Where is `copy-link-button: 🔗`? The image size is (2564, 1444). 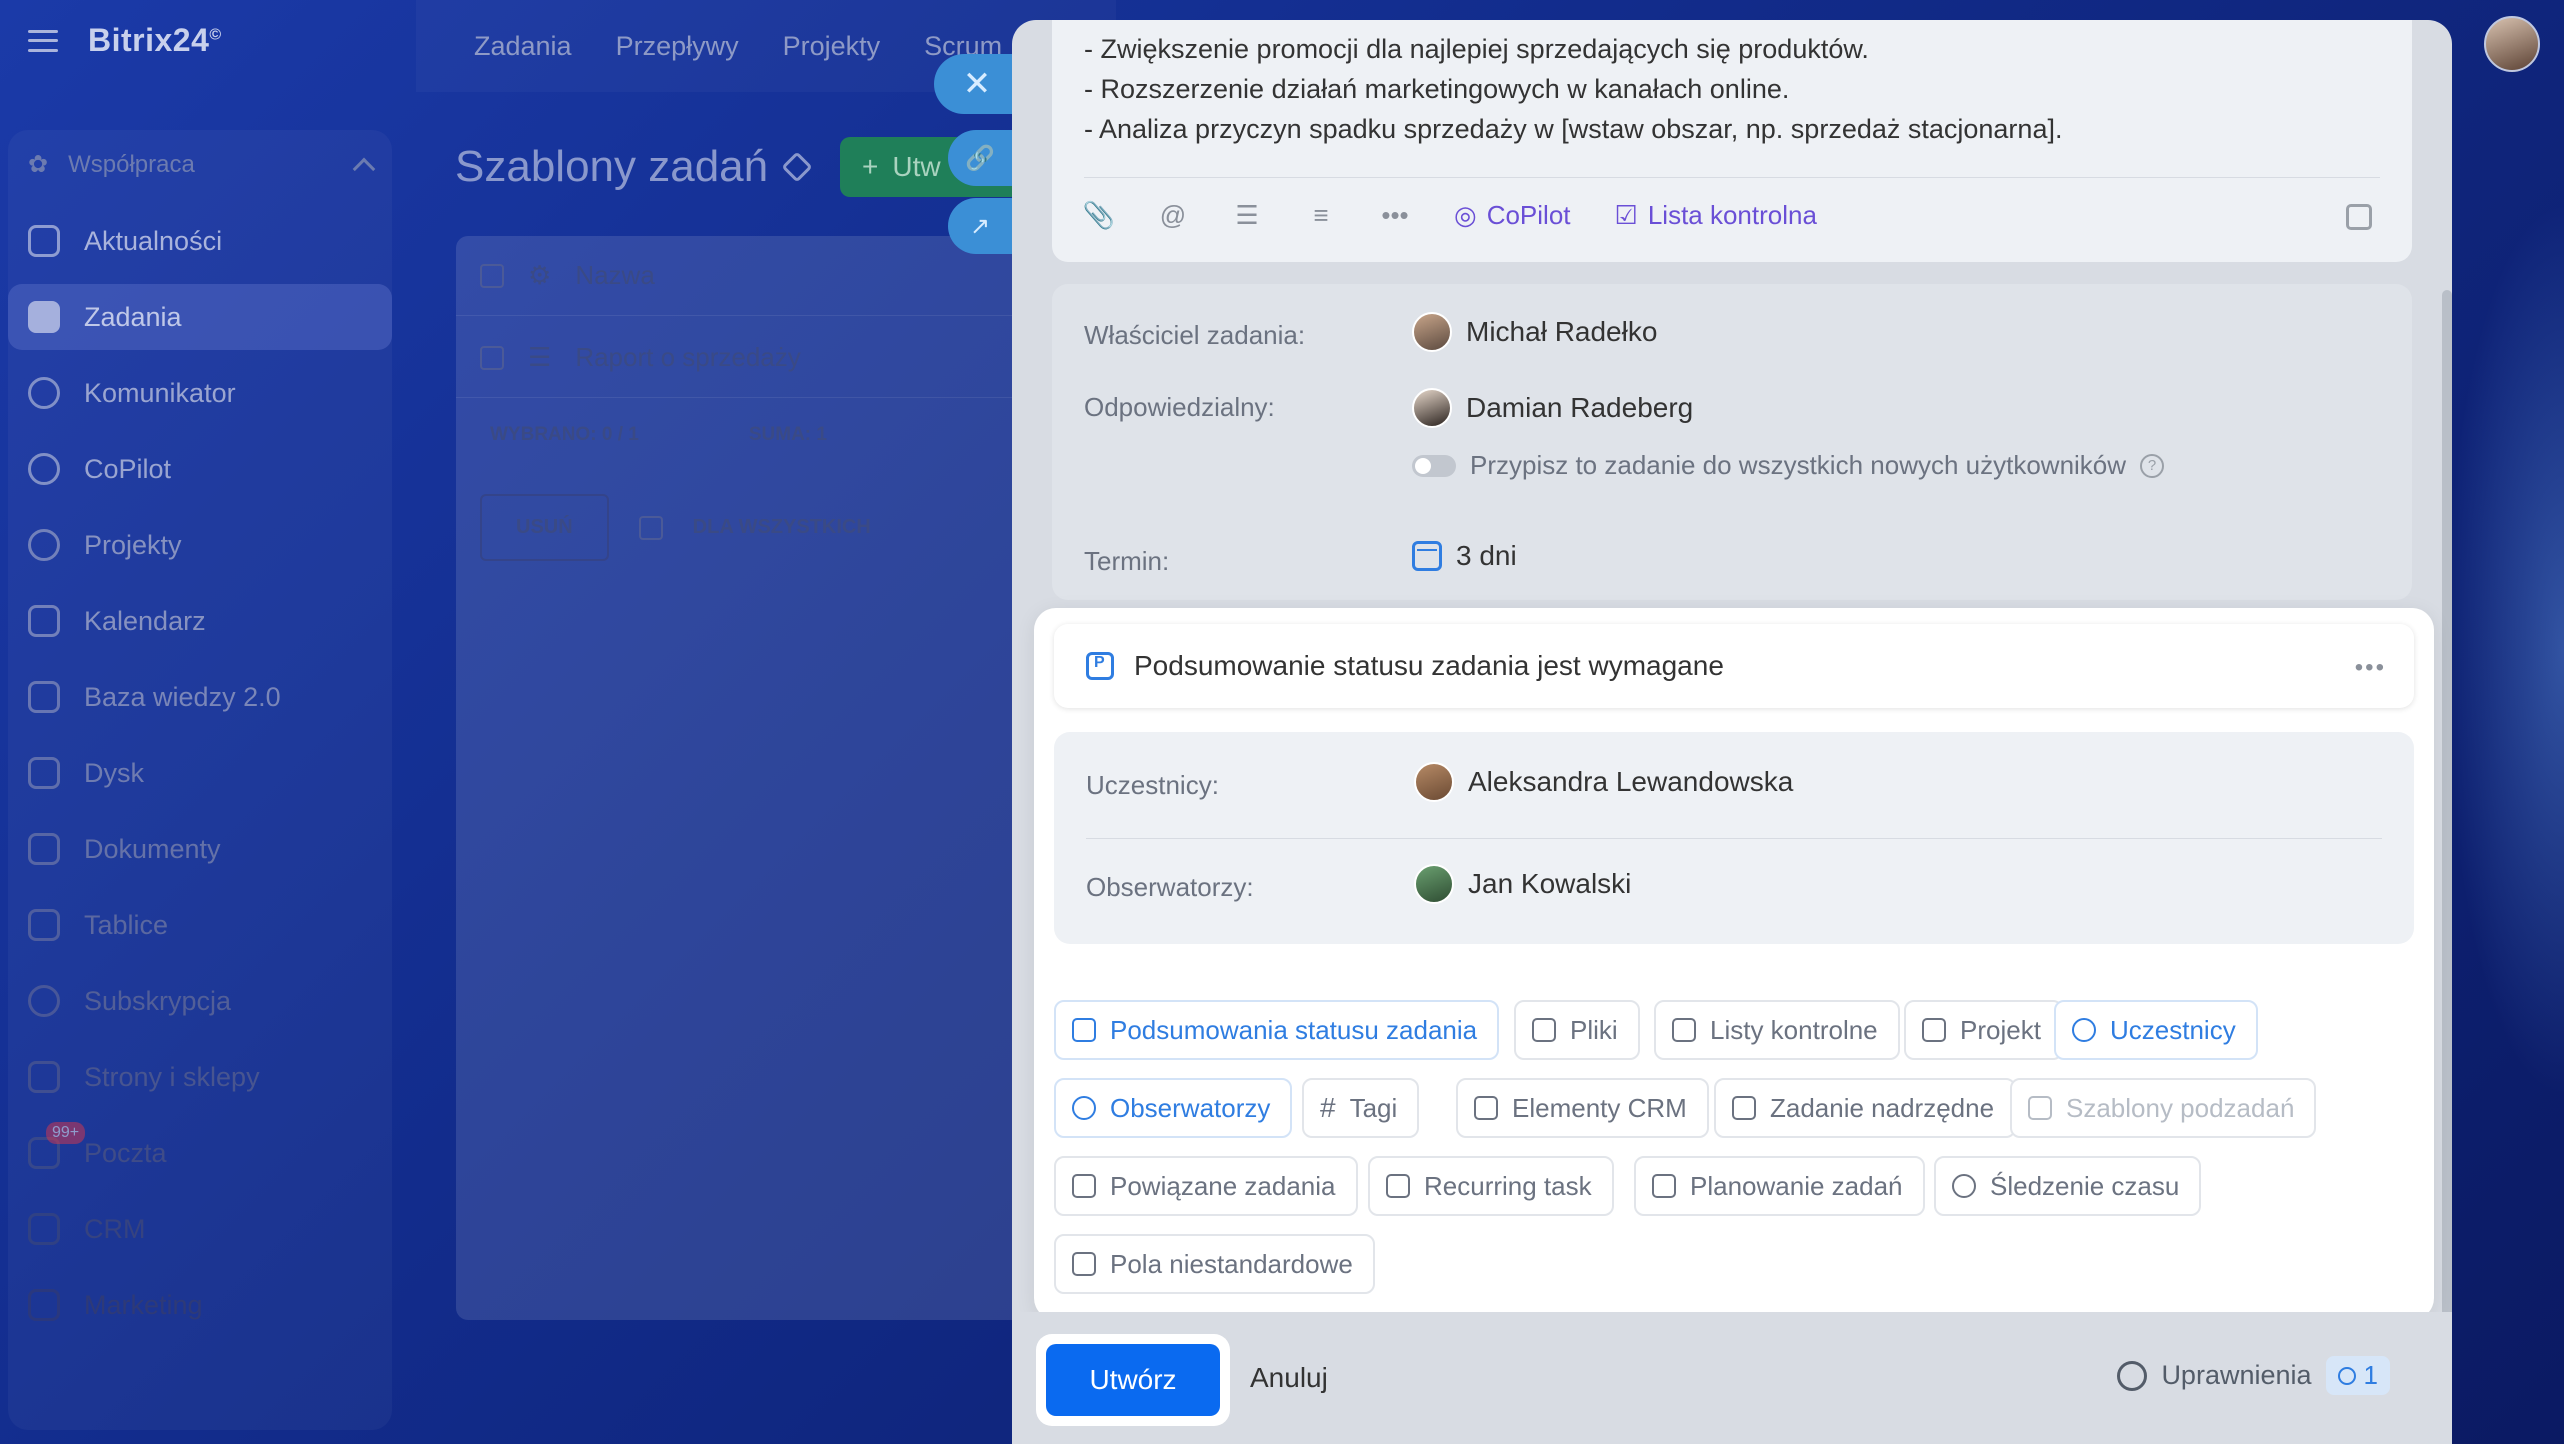
copy-link-button: 🔗 is located at coordinates (980, 158).